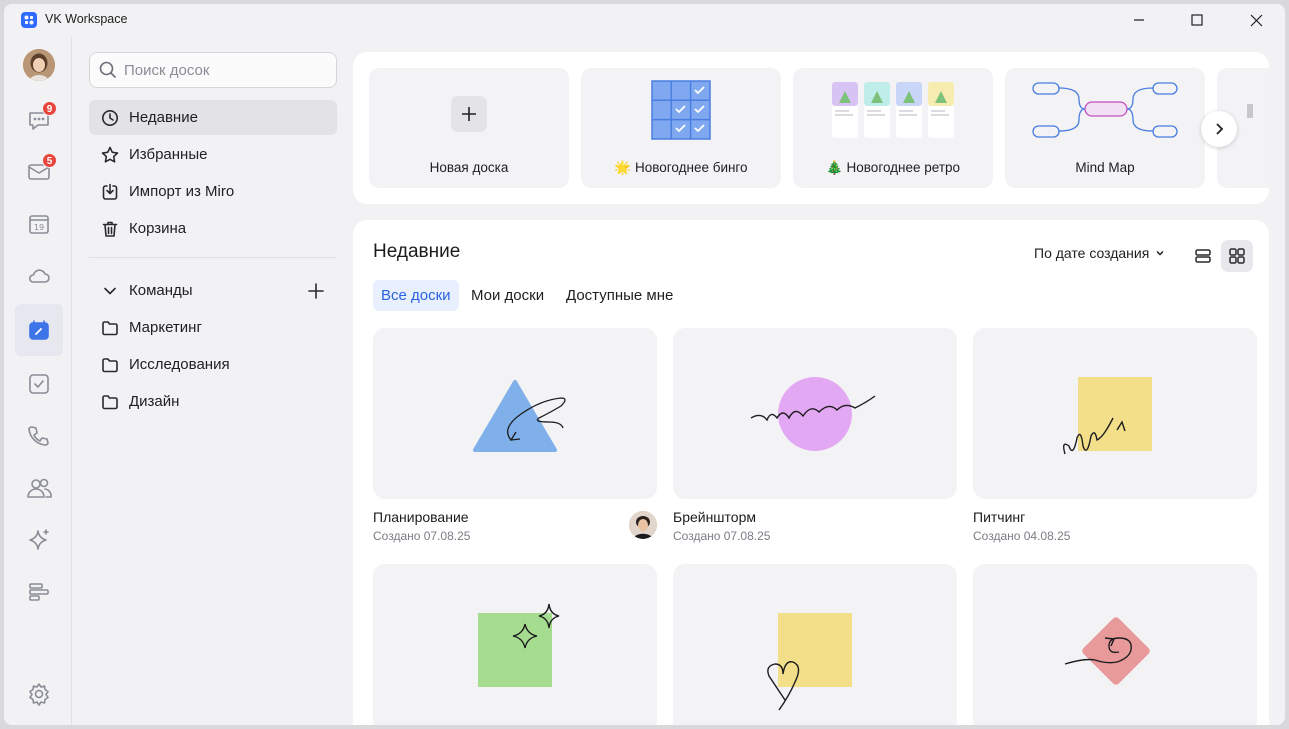 This screenshot has height=729, width=1289. Describe the element at coordinates (213, 257) in the screenshot. I see `nav-divider` at that location.